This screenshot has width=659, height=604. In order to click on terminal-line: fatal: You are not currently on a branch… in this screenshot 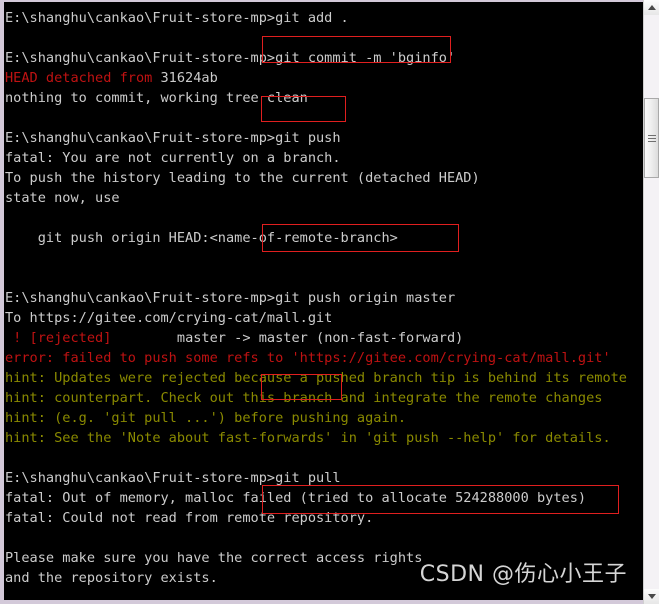, I will do `click(324, 158)`.